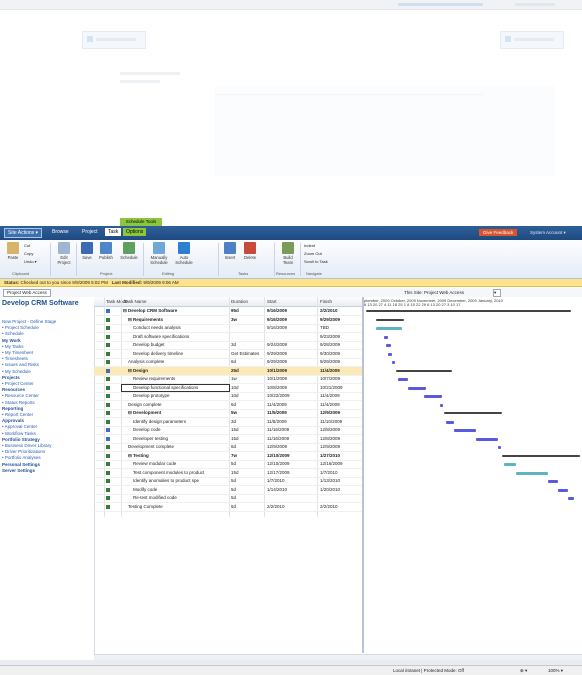 This screenshot has height=675, width=582. I want to click on task-duration: 5d, so click(233, 480).